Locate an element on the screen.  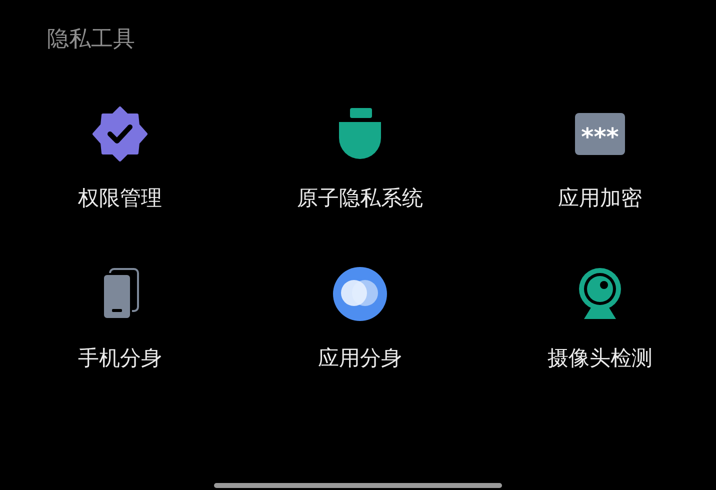
tool-label: 应用分身 is located at coordinates (360, 358).